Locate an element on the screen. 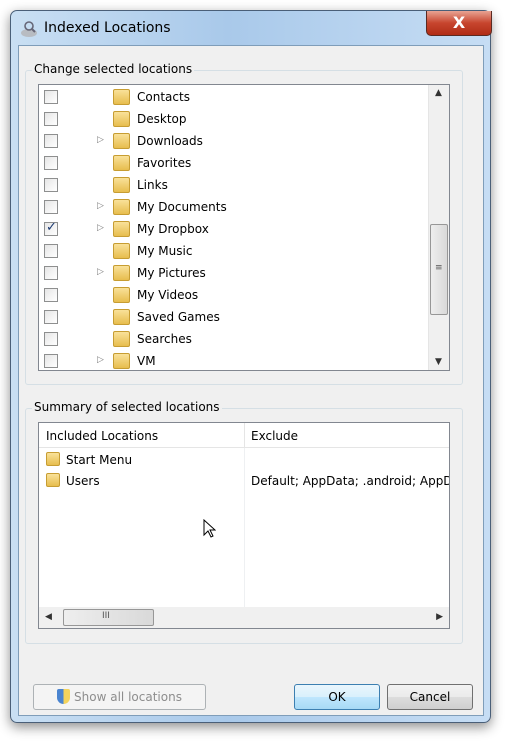  tree-item: ▷ Downloads is located at coordinates (233, 141).